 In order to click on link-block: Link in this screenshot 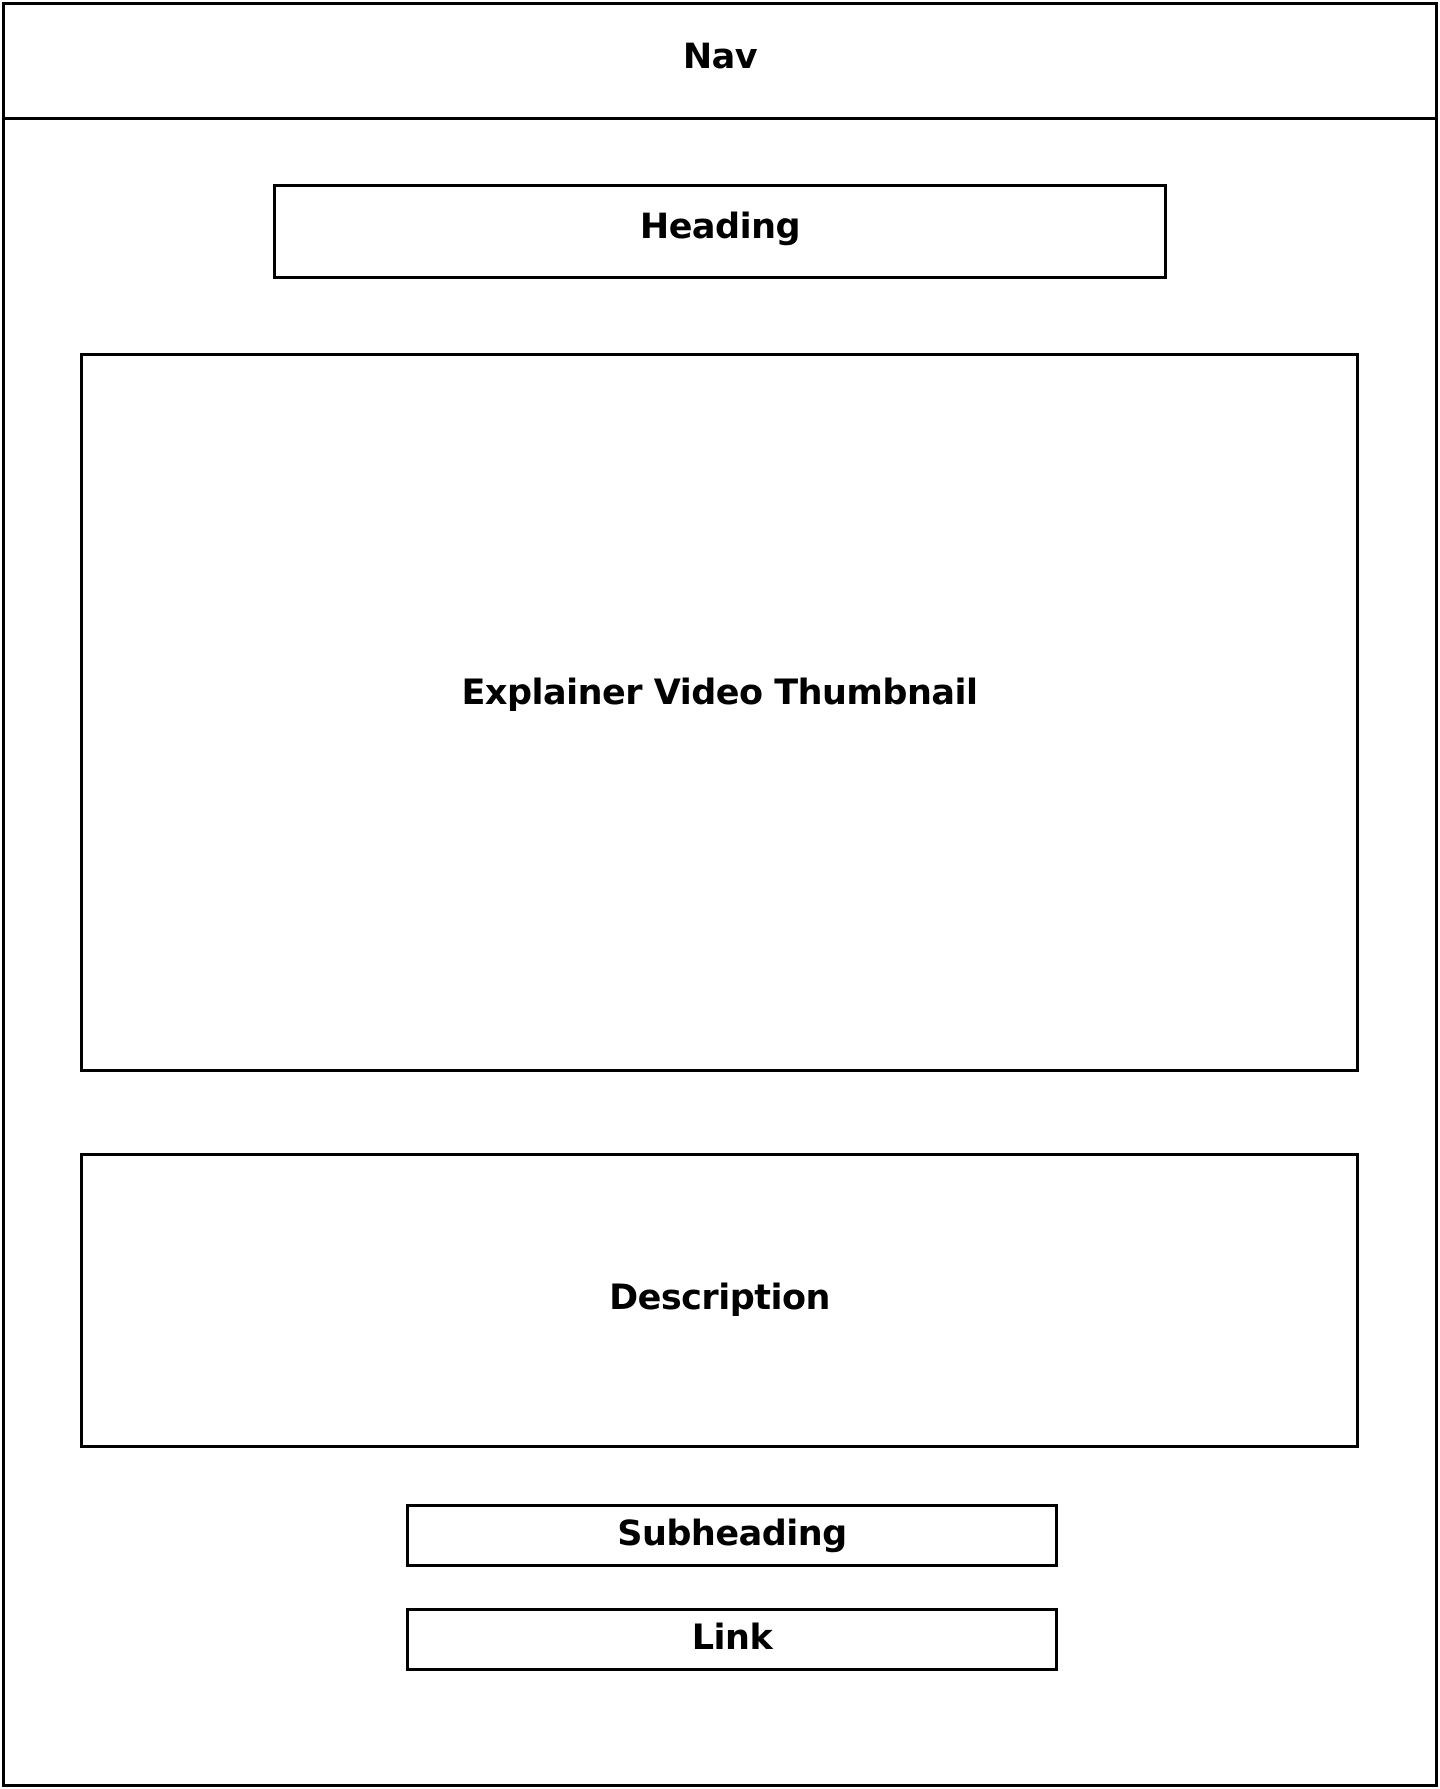, I will do `click(732, 1639)`.